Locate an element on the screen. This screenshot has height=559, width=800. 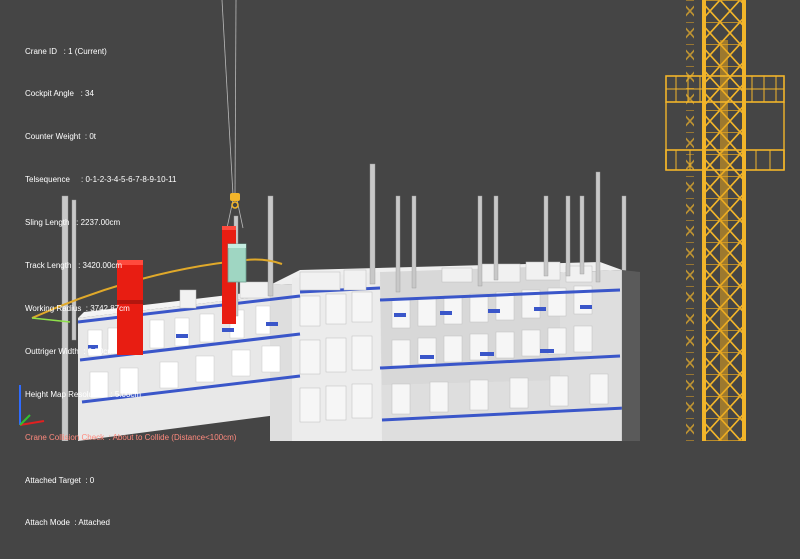
hud-height-map-resolution: Height Map Resolution : 5.00cm is located at coordinates (83, 394).